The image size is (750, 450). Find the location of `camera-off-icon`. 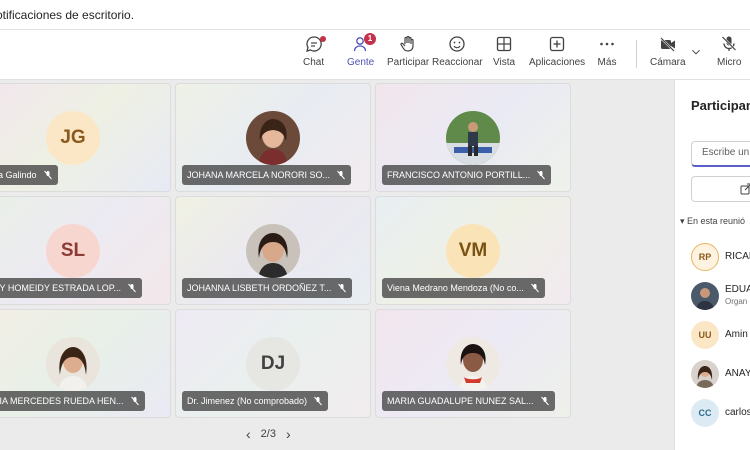

camera-off-icon is located at coordinates (667, 44).